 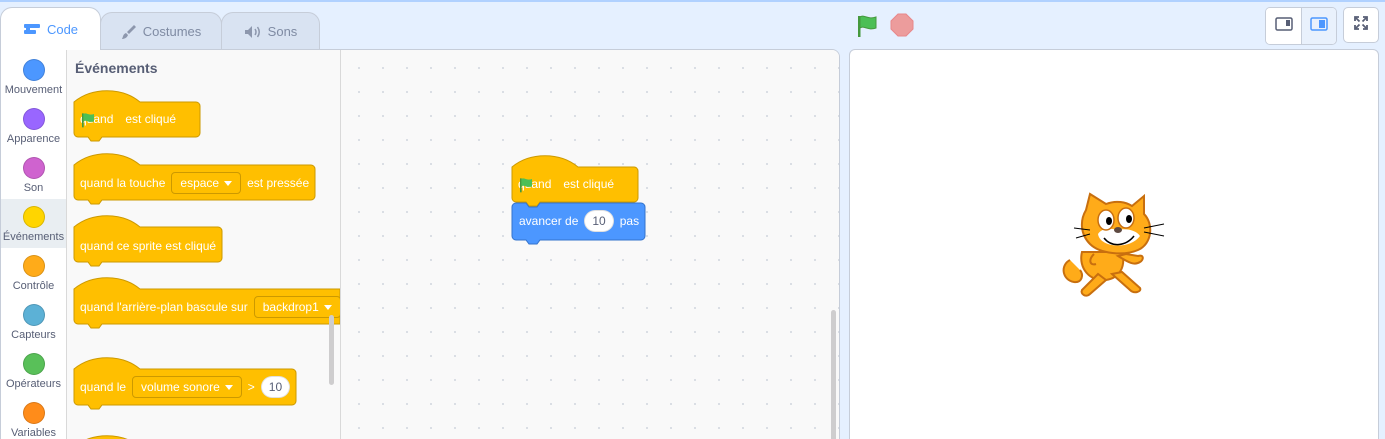 What do you see at coordinates (103, 387) in the screenshot?
I see `block-text: quand le` at bounding box center [103, 387].